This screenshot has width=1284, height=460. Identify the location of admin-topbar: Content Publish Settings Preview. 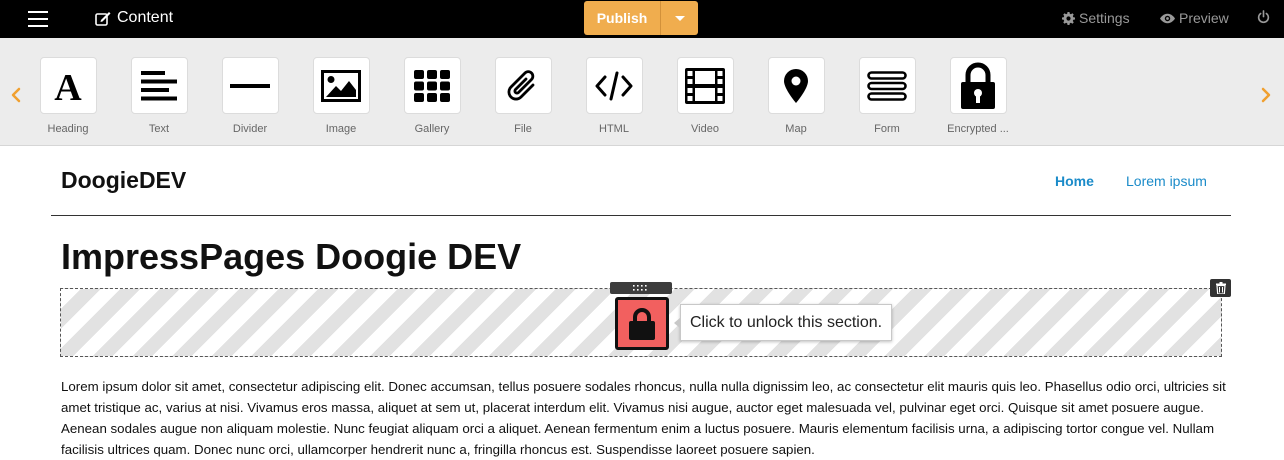
(642, 19).